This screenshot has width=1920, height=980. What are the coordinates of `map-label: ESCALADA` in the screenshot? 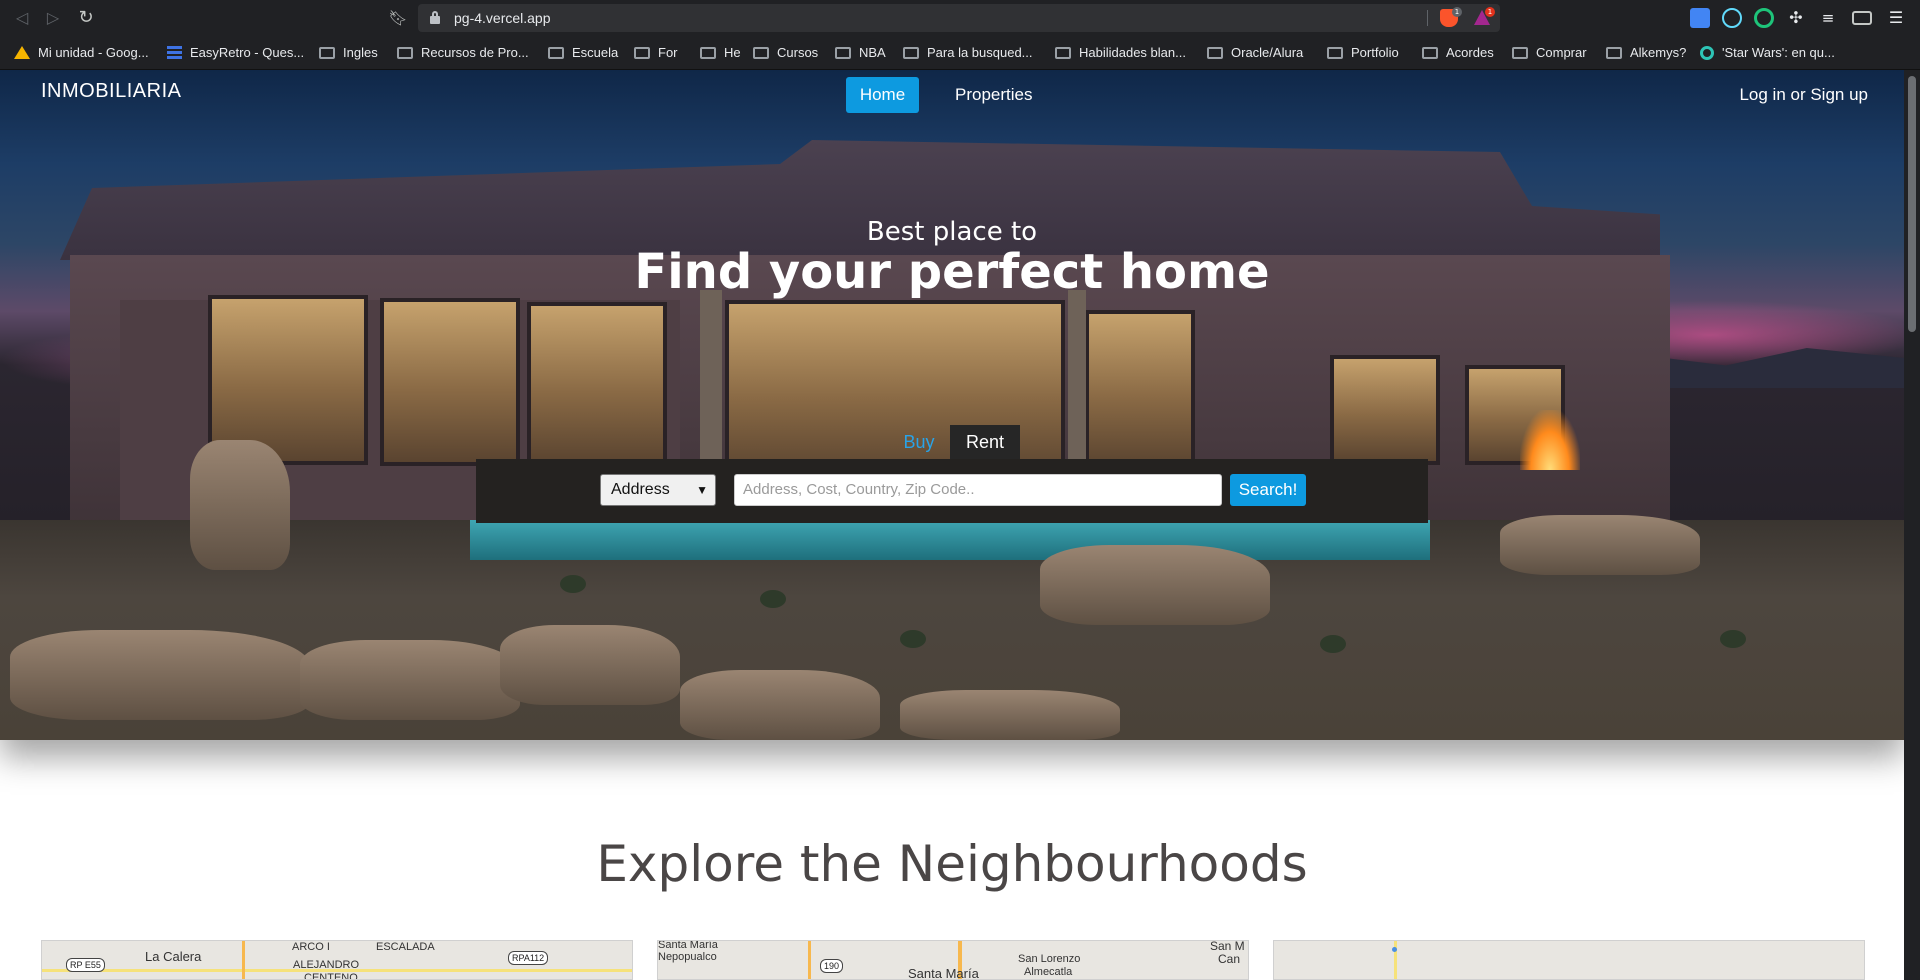 It's located at (405, 947).